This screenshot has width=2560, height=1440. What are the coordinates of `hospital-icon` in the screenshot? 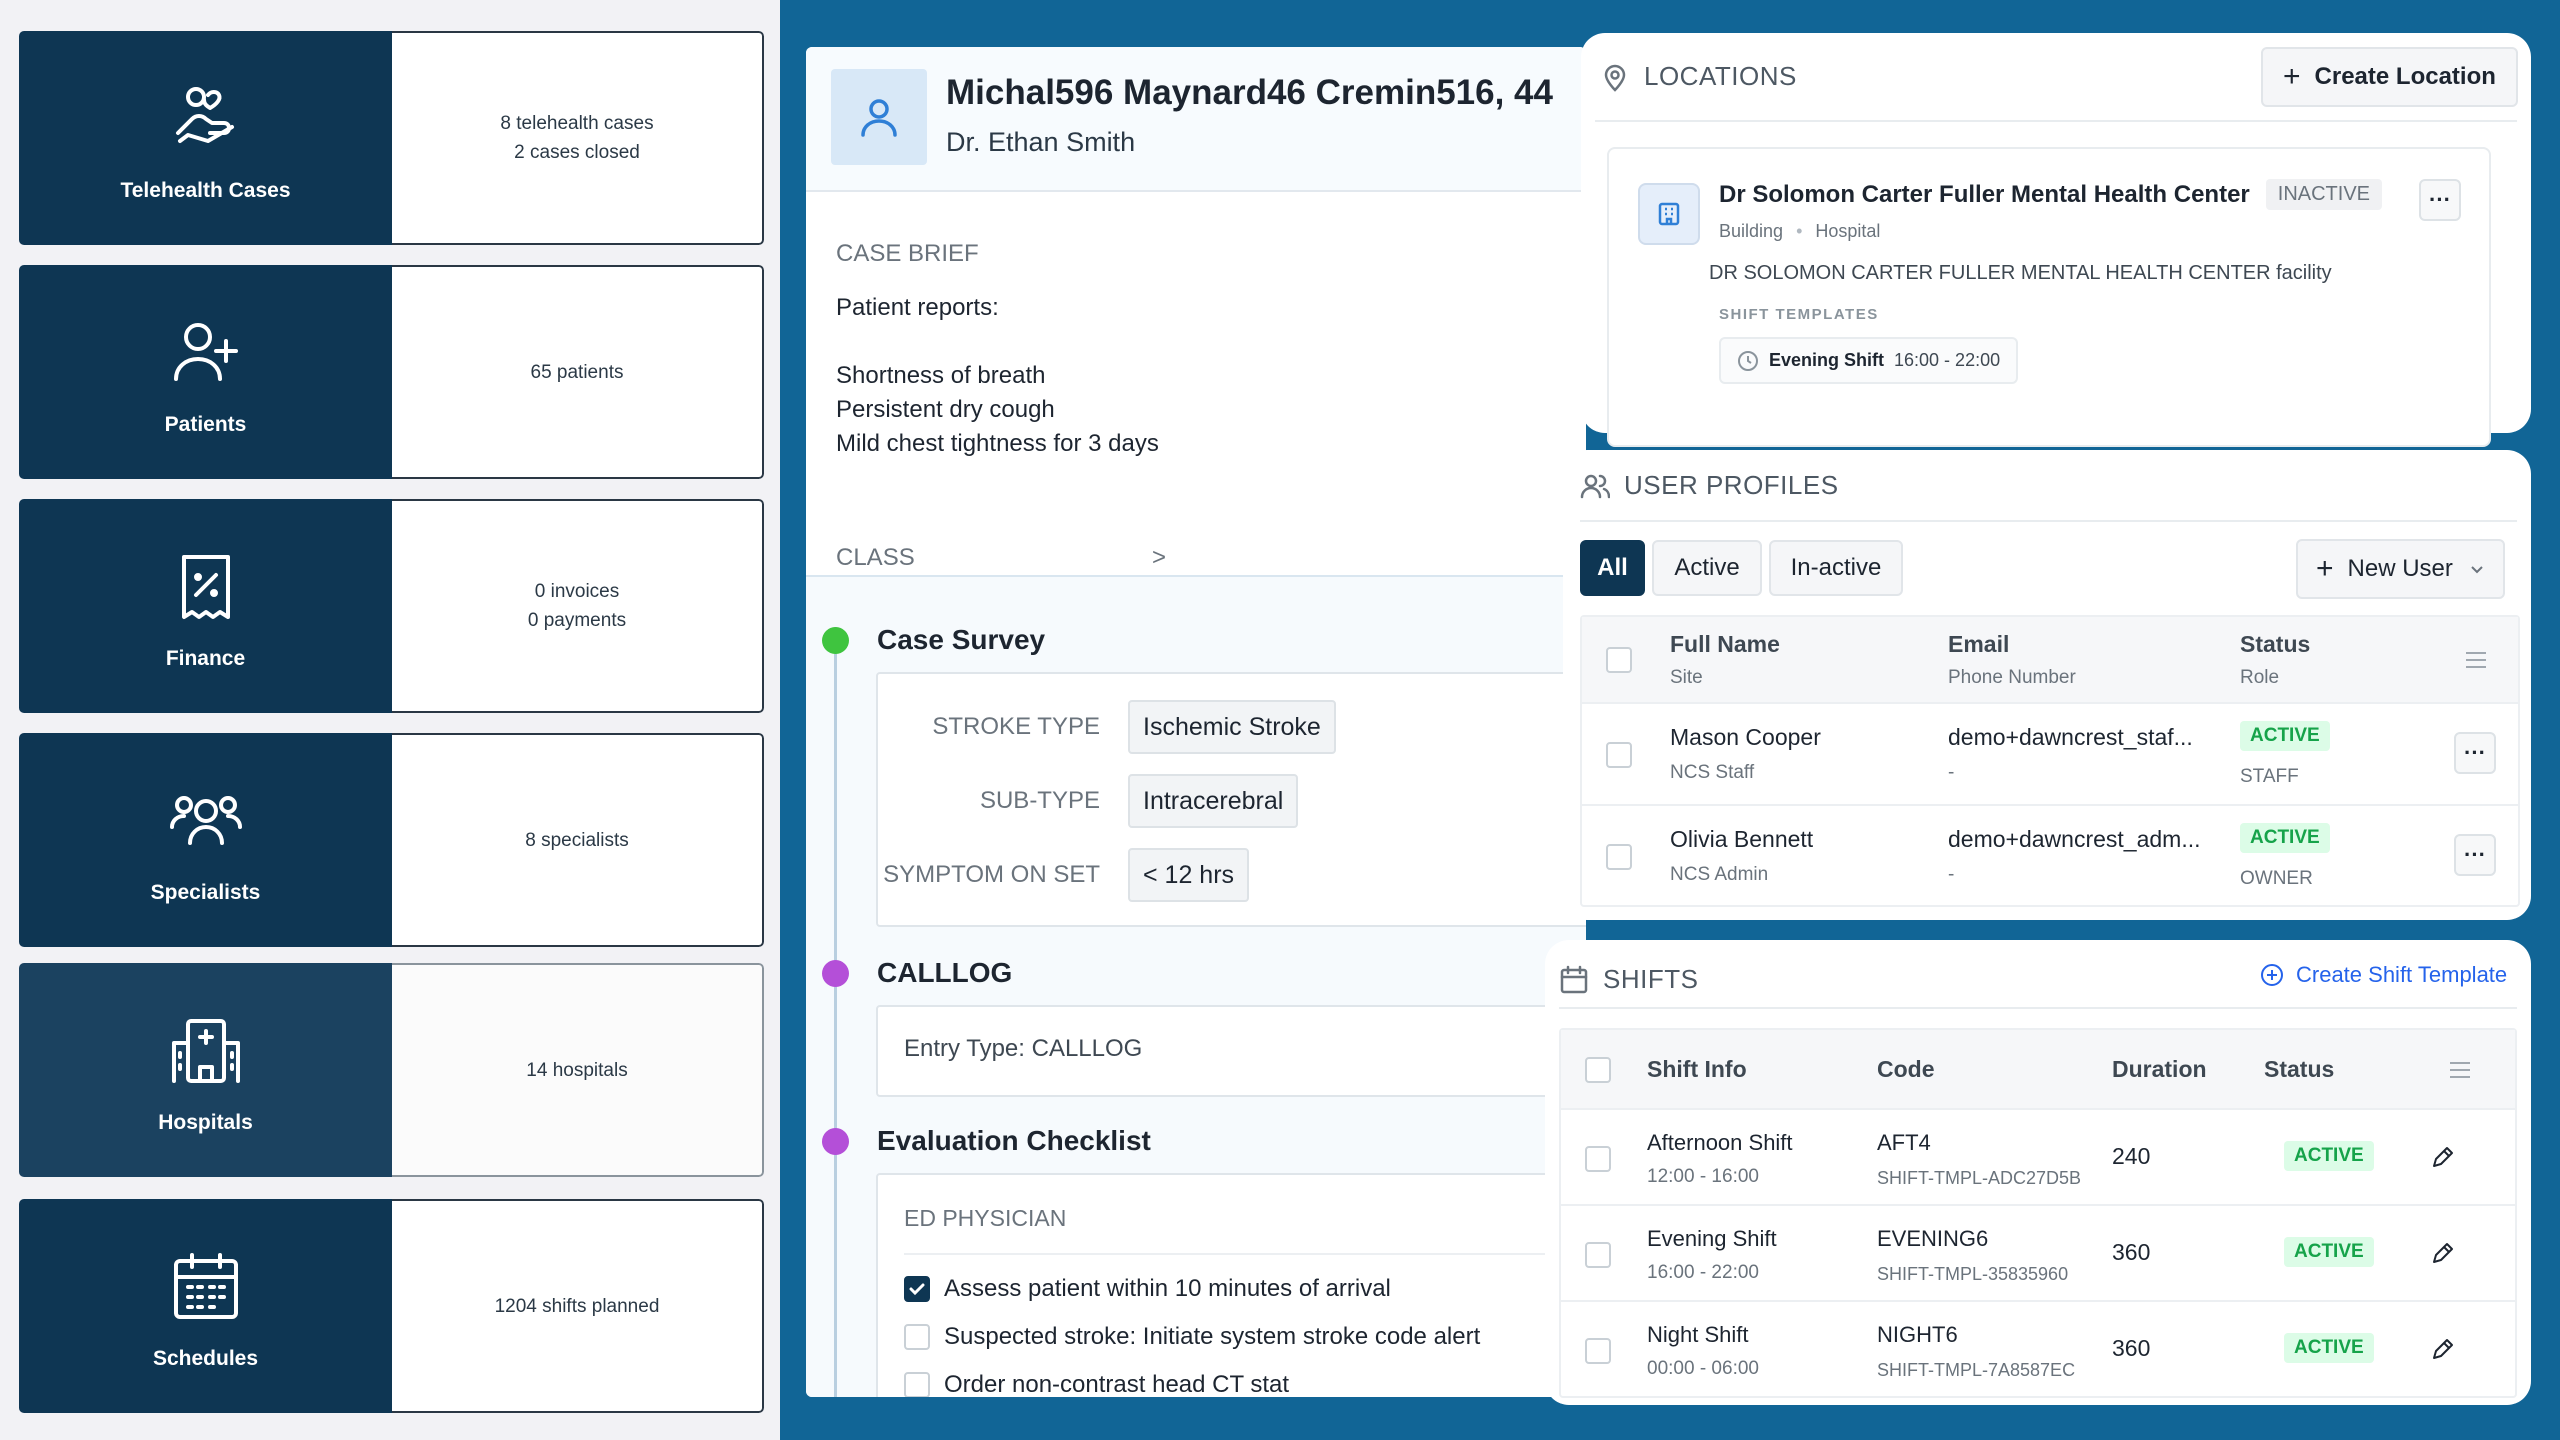 It's located at (205, 1051).